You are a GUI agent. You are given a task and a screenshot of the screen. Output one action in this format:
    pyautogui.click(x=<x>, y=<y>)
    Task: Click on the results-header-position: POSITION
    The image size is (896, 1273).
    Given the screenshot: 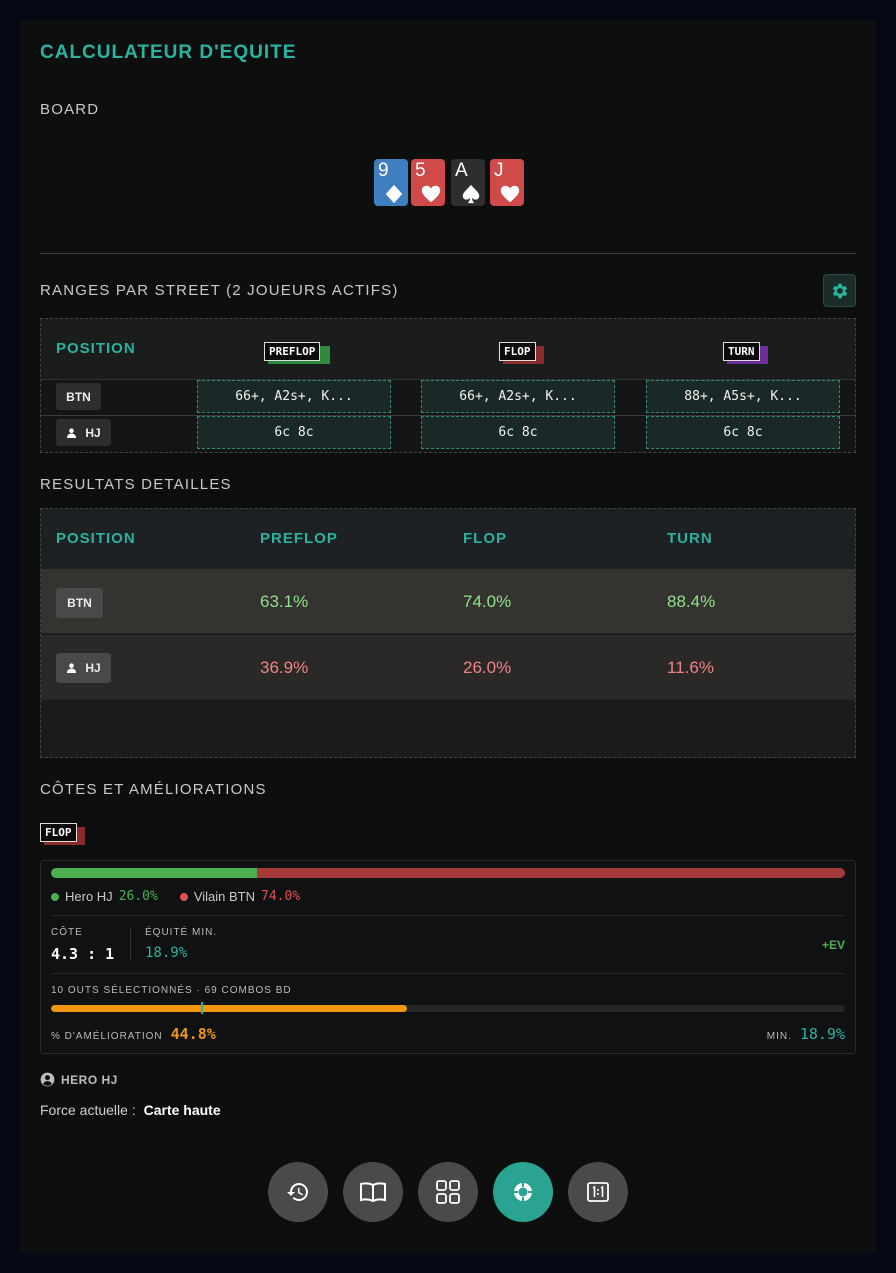 What is the action you would take?
    pyautogui.click(x=96, y=538)
    